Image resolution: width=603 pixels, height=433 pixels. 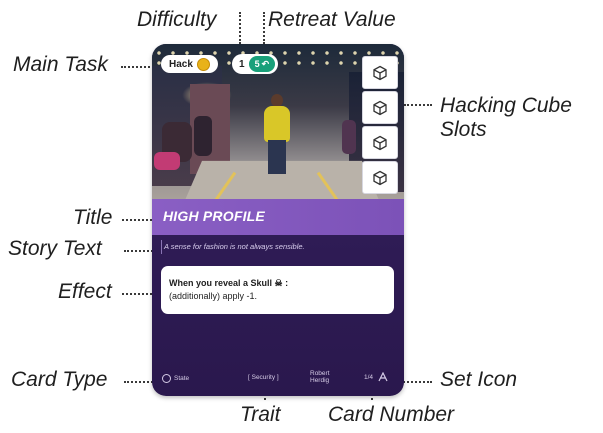 What do you see at coordinates (463, 129) in the screenshot?
I see `hacking-cube-callout-line2: Slots` at bounding box center [463, 129].